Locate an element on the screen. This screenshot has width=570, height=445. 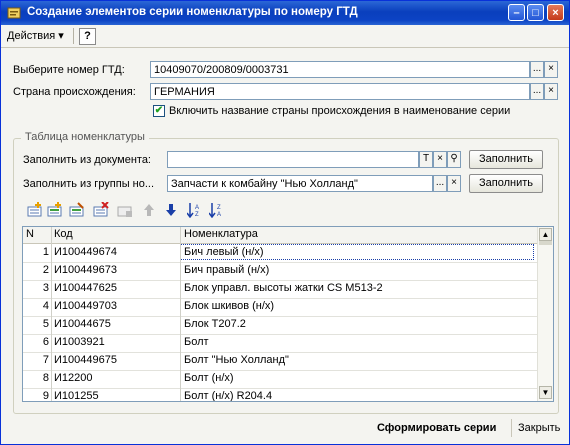
table-row: 9 И101255 Болт (н/х) R204.4 is located at coordinates (280, 395).